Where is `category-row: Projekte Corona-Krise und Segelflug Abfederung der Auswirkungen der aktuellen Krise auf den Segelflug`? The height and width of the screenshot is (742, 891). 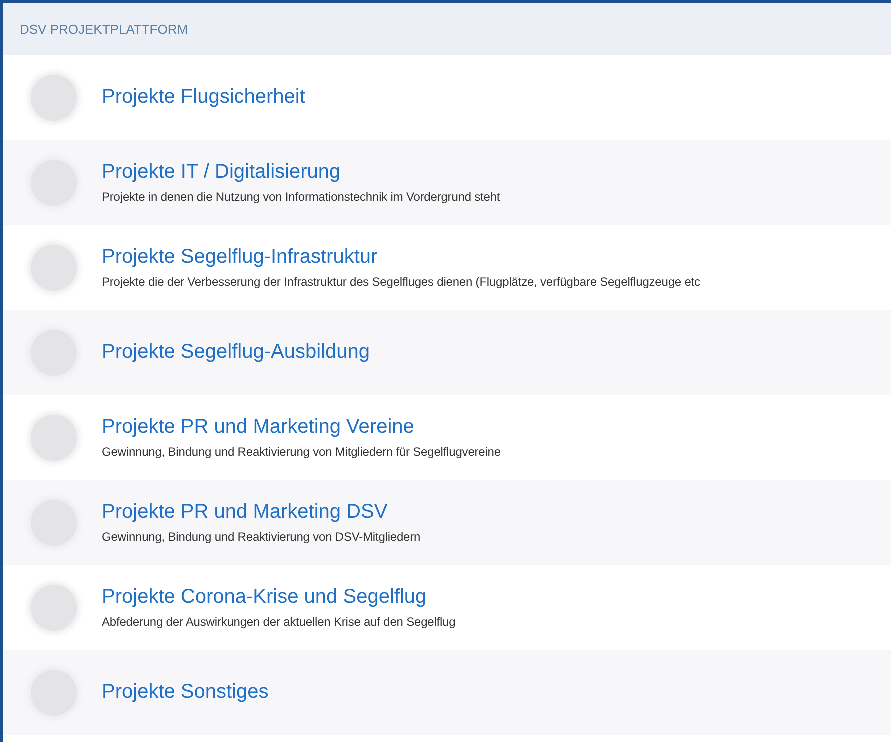 category-row: Projekte Corona-Krise und Segelflug Abfederung der Auswirkungen der aktuellen Krise auf den Segelflug is located at coordinates (447, 607).